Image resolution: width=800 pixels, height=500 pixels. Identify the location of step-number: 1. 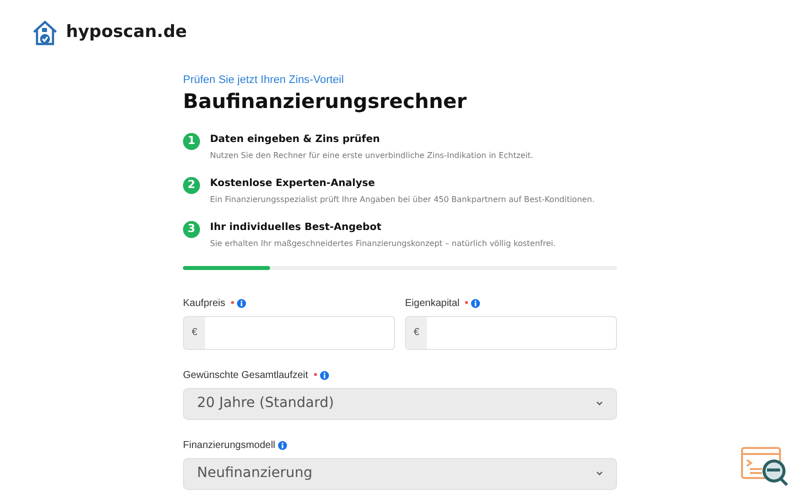
(191, 141).